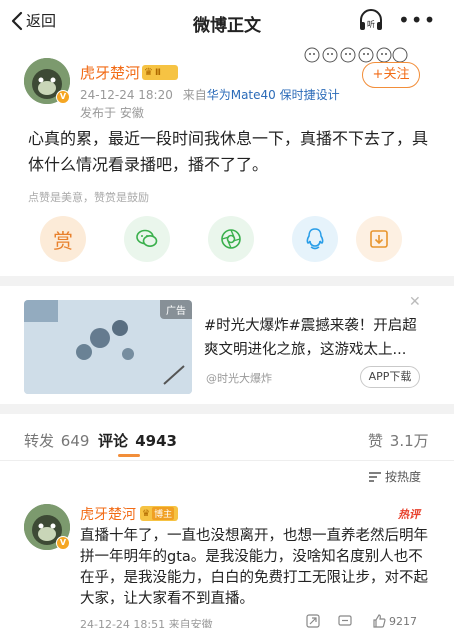 This screenshot has height=628, width=454. What do you see at coordinates (159, 513) in the screenshot?
I see `author-medal-badge: ♛ 博主` at bounding box center [159, 513].